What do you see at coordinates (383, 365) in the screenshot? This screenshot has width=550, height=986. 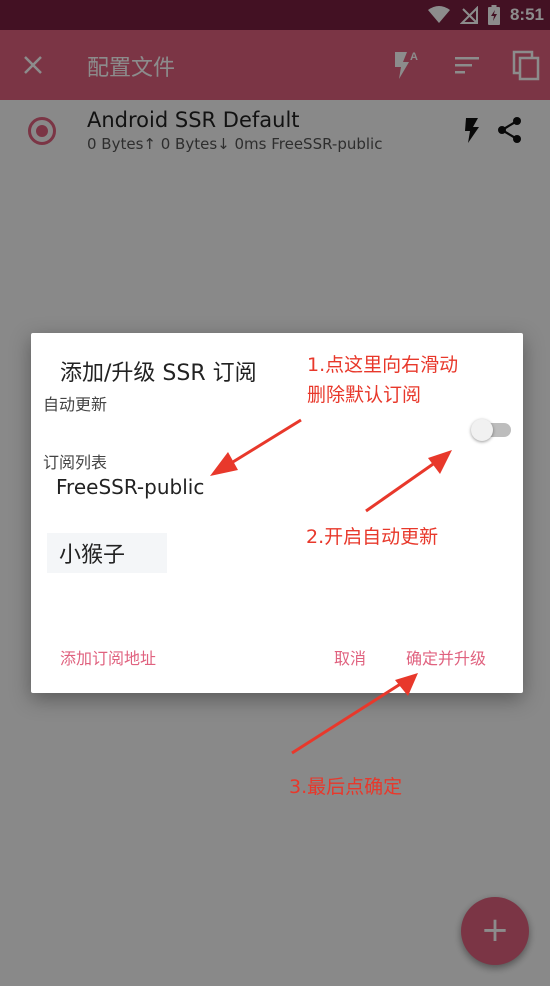 I see `annotation-step1-line1: 1.点这里向右滑动` at bounding box center [383, 365].